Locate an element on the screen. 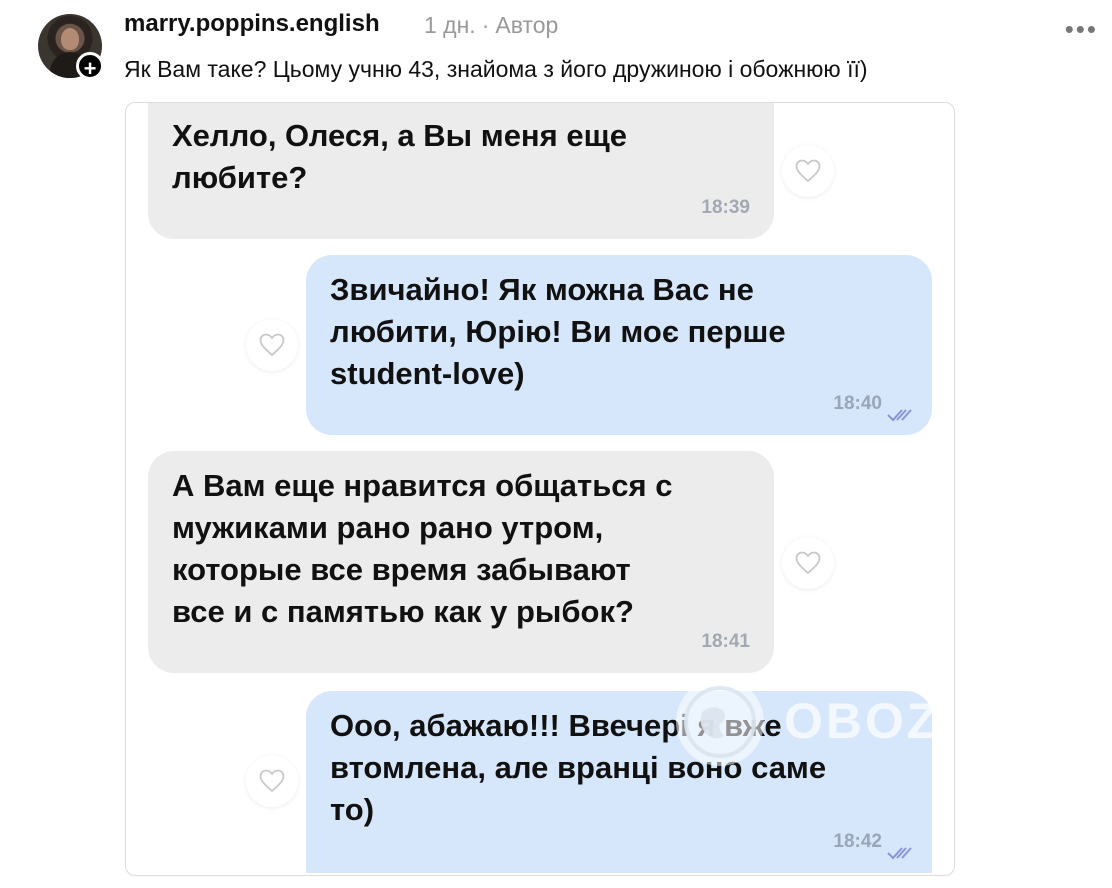 Image resolution: width=1112 pixels, height=888 pixels. author-badge: Автор is located at coordinates (527, 25).